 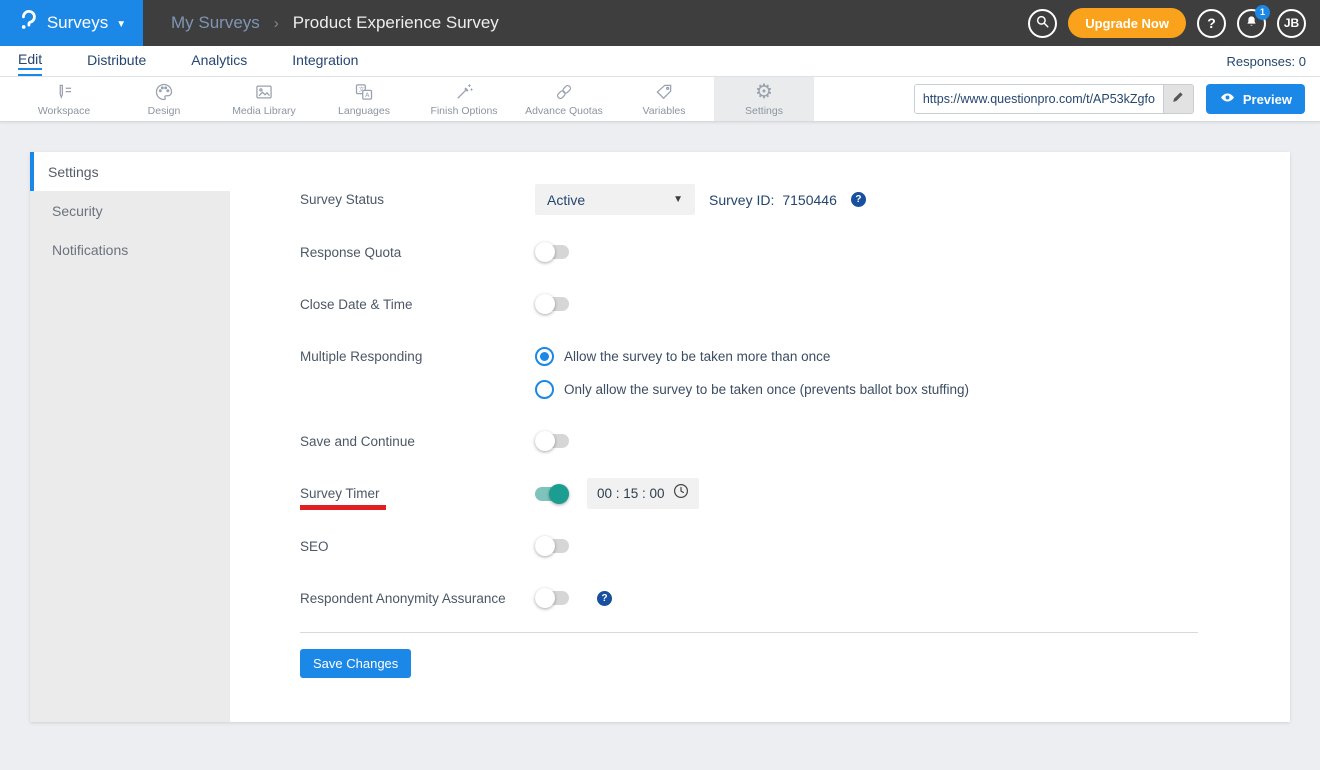 What do you see at coordinates (188, 61) in the screenshot?
I see `tabs-group: Edit Distribute Analytics Integration` at bounding box center [188, 61].